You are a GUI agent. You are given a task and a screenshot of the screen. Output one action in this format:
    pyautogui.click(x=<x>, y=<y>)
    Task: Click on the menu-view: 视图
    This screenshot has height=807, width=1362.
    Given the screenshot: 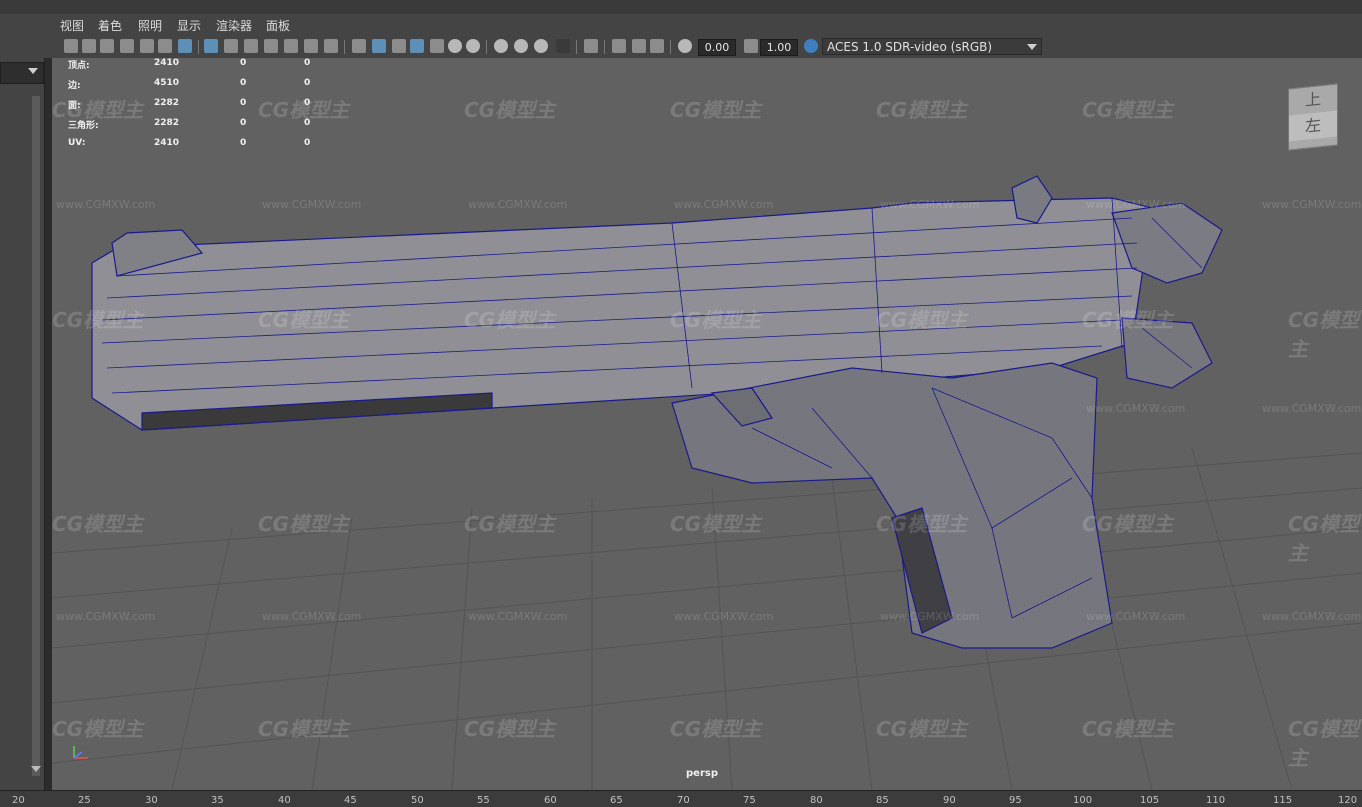 What is the action you would take?
    pyautogui.click(x=72, y=25)
    